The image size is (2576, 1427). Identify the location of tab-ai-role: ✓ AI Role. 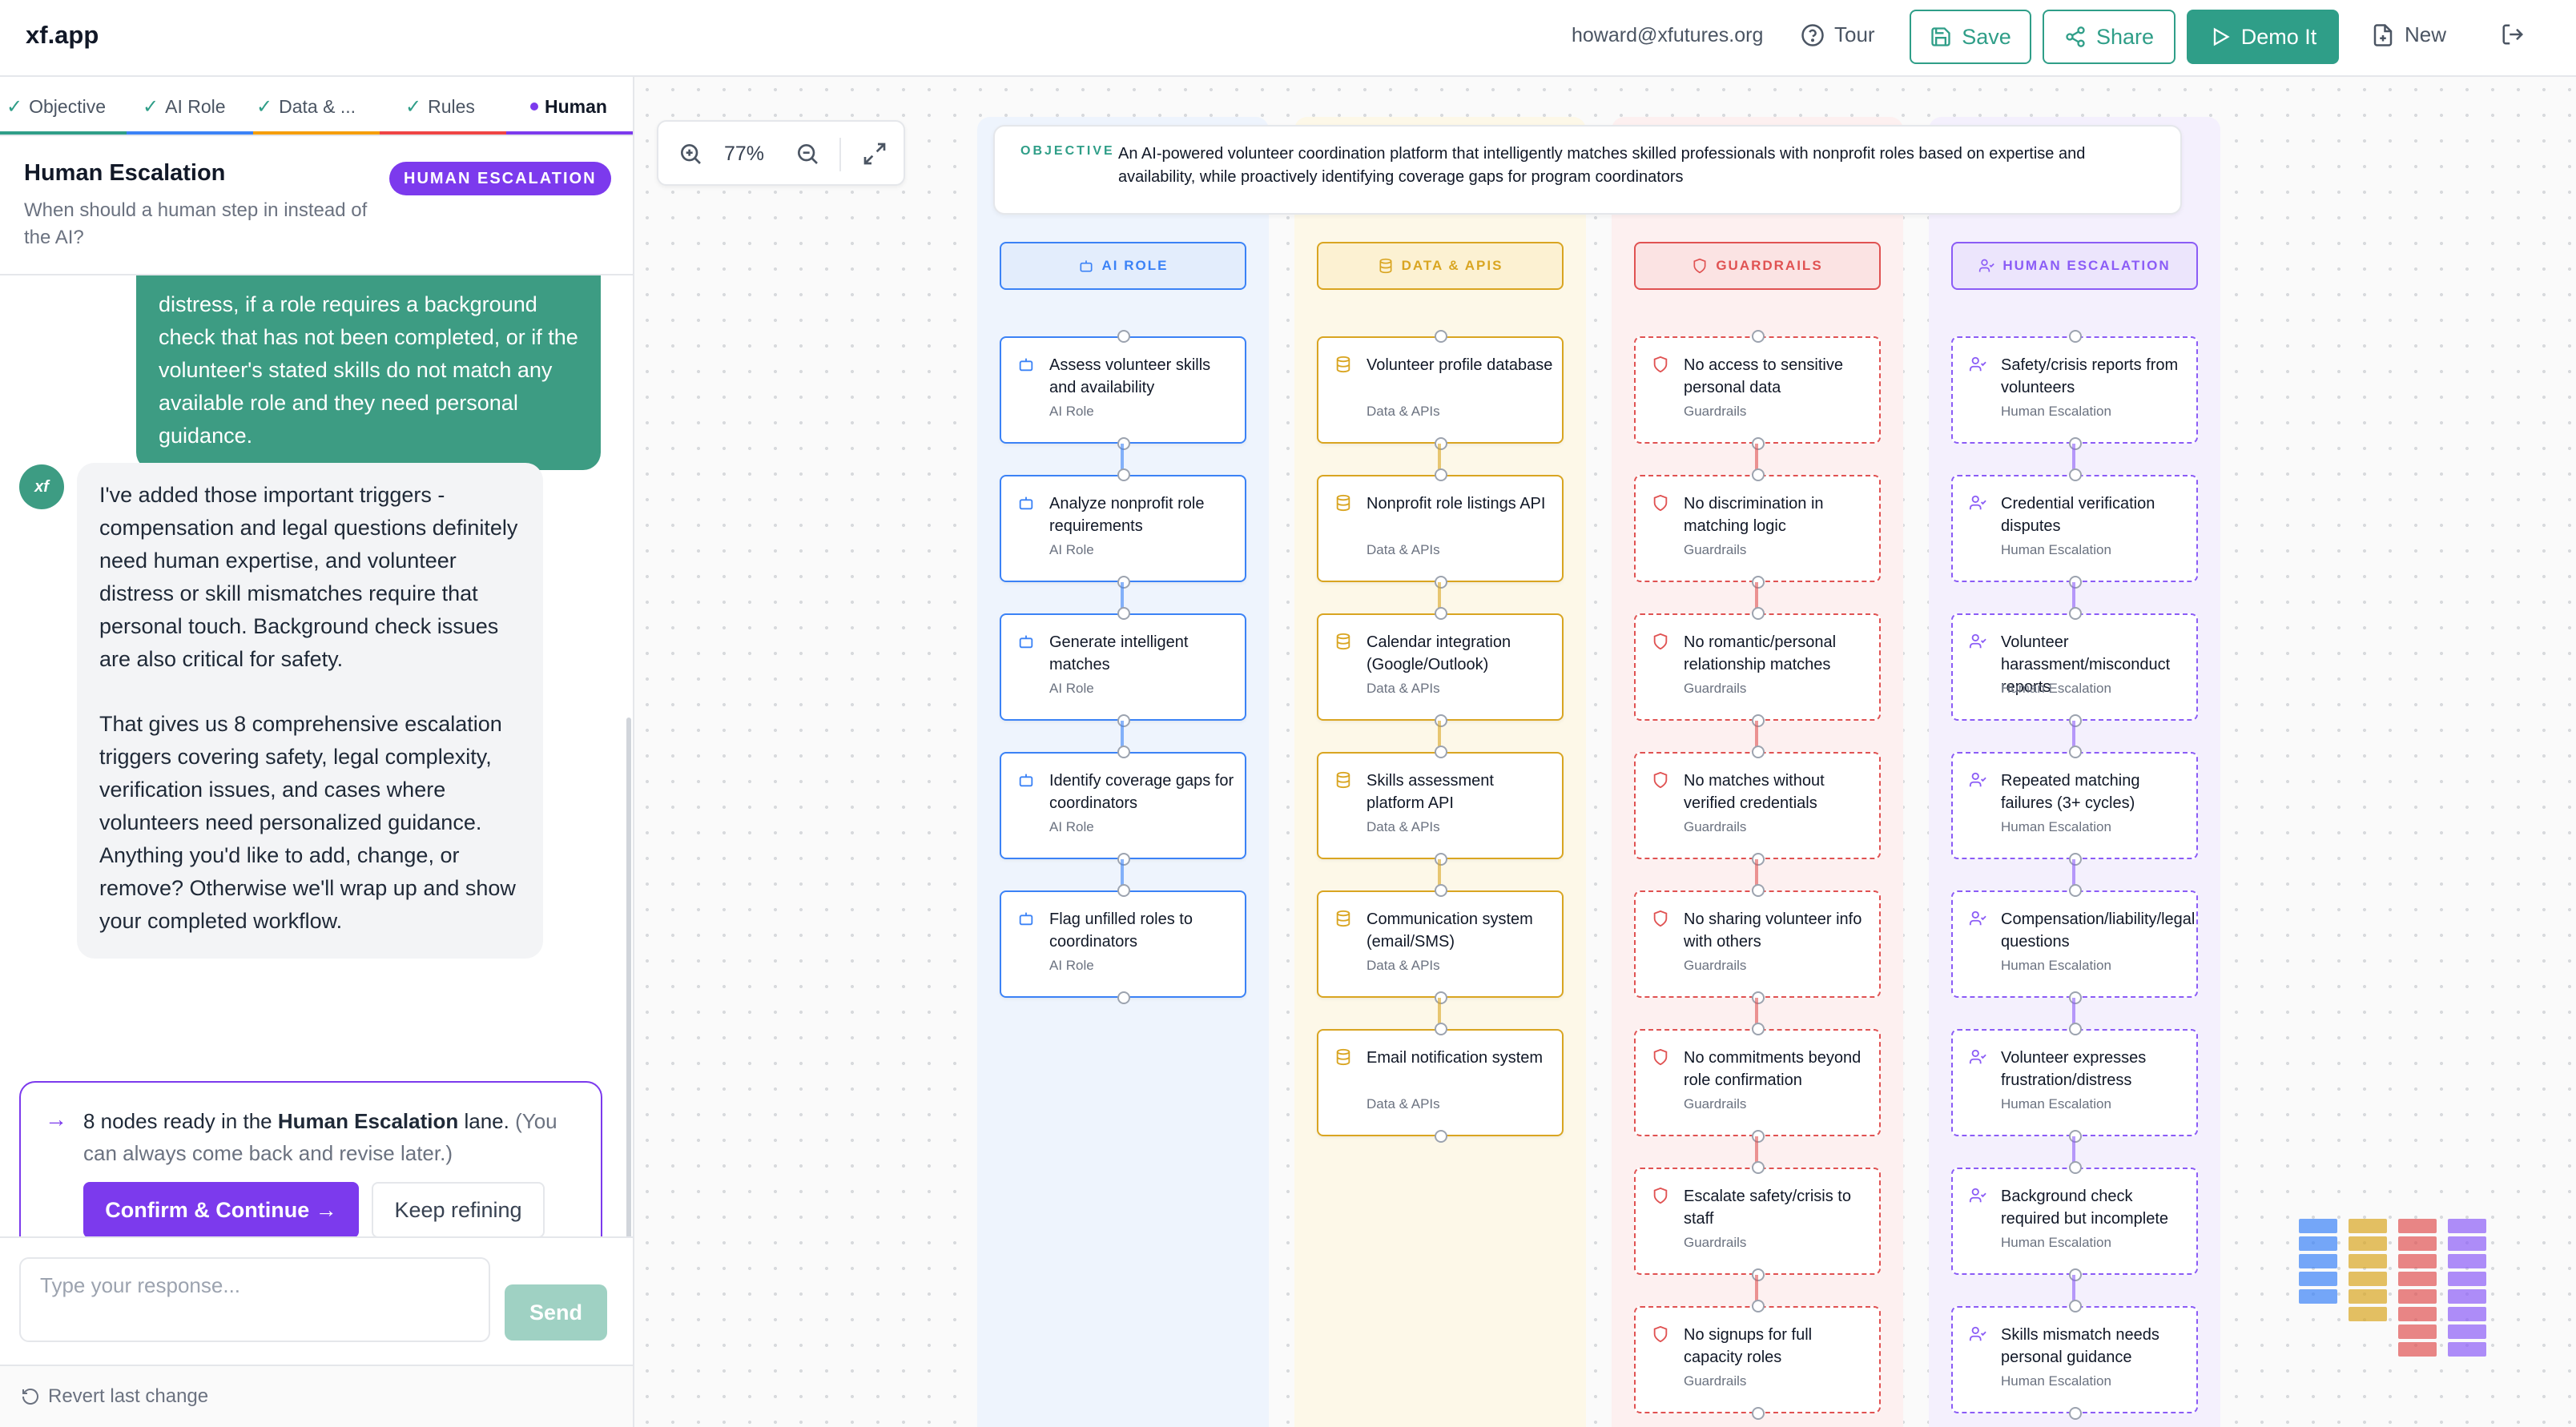
(185, 106).